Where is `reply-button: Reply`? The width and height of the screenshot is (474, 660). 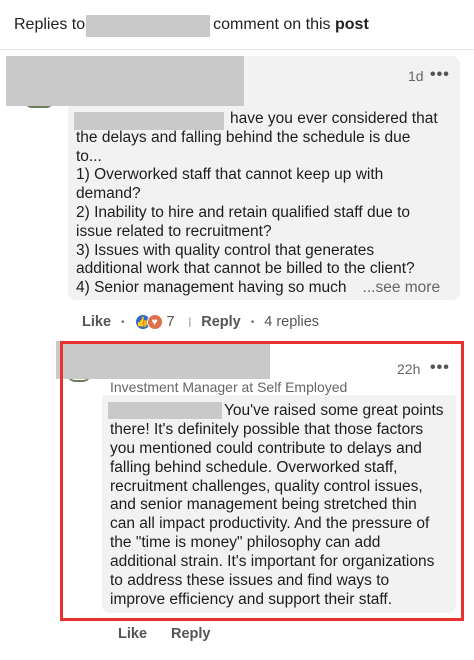 reply-button: Reply is located at coordinates (221, 322).